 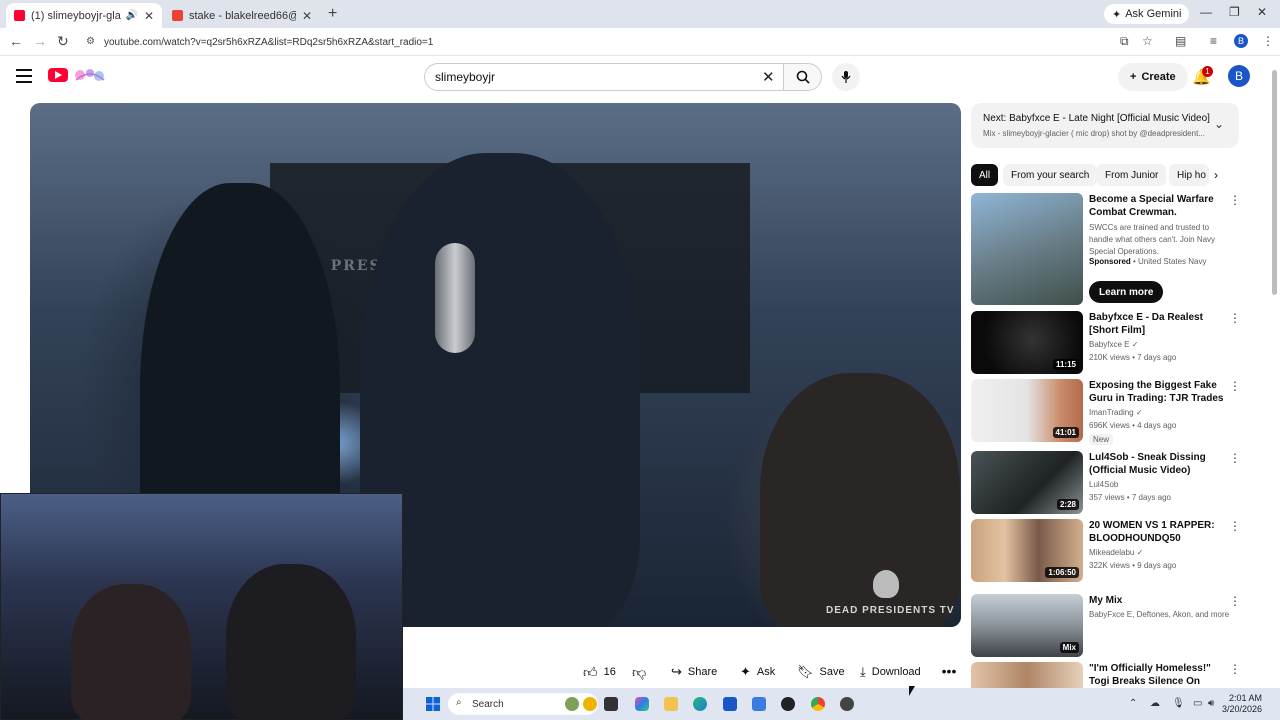 What do you see at coordinates (949, 671) in the screenshot?
I see `more-actions-icon: •••` at bounding box center [949, 671].